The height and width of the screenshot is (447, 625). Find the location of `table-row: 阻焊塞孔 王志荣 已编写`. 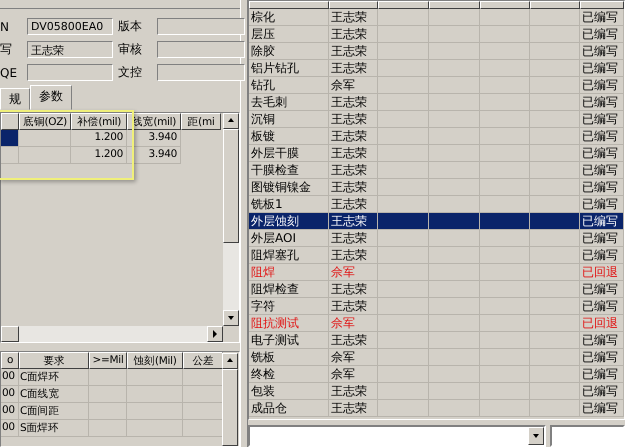

table-row: 阻焊塞孔 王志荣 已编写 is located at coordinates (436, 255).